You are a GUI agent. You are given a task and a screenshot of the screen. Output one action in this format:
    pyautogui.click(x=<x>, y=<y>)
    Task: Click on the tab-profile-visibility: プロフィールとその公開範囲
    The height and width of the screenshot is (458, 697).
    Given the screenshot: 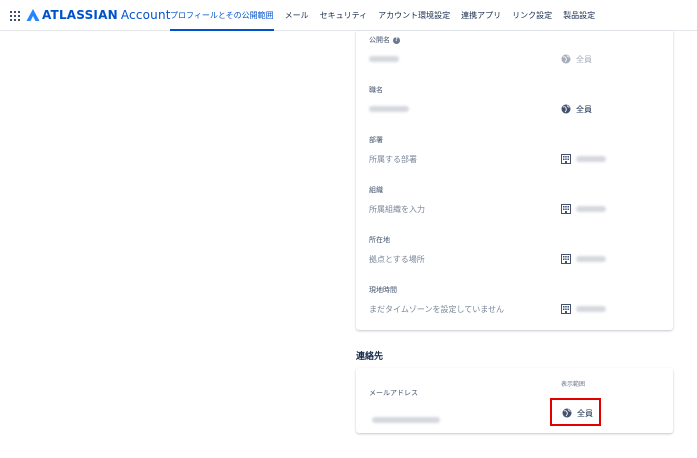 What is the action you would take?
    pyautogui.click(x=222, y=15)
    